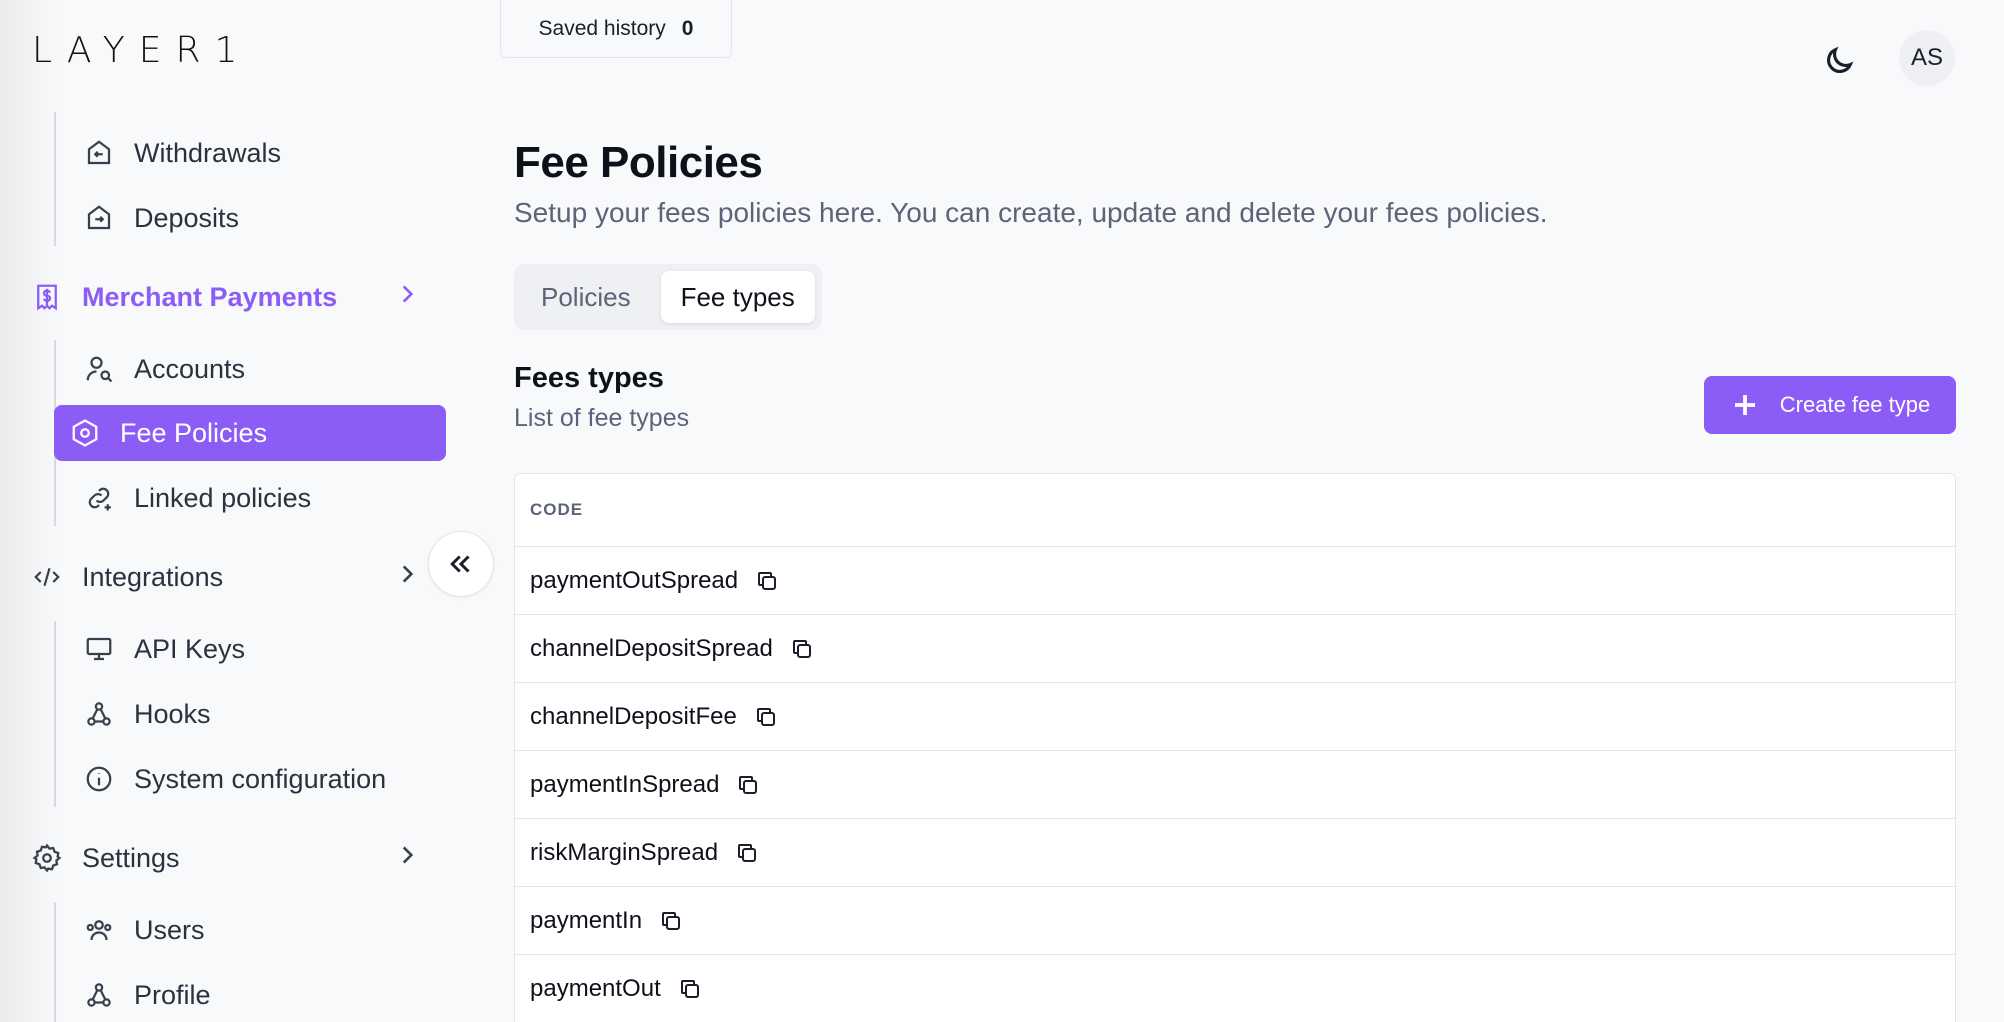 The image size is (2004, 1022). Describe the element at coordinates (602, 418) in the screenshot. I see `section-subtitle: List of fee types` at that location.